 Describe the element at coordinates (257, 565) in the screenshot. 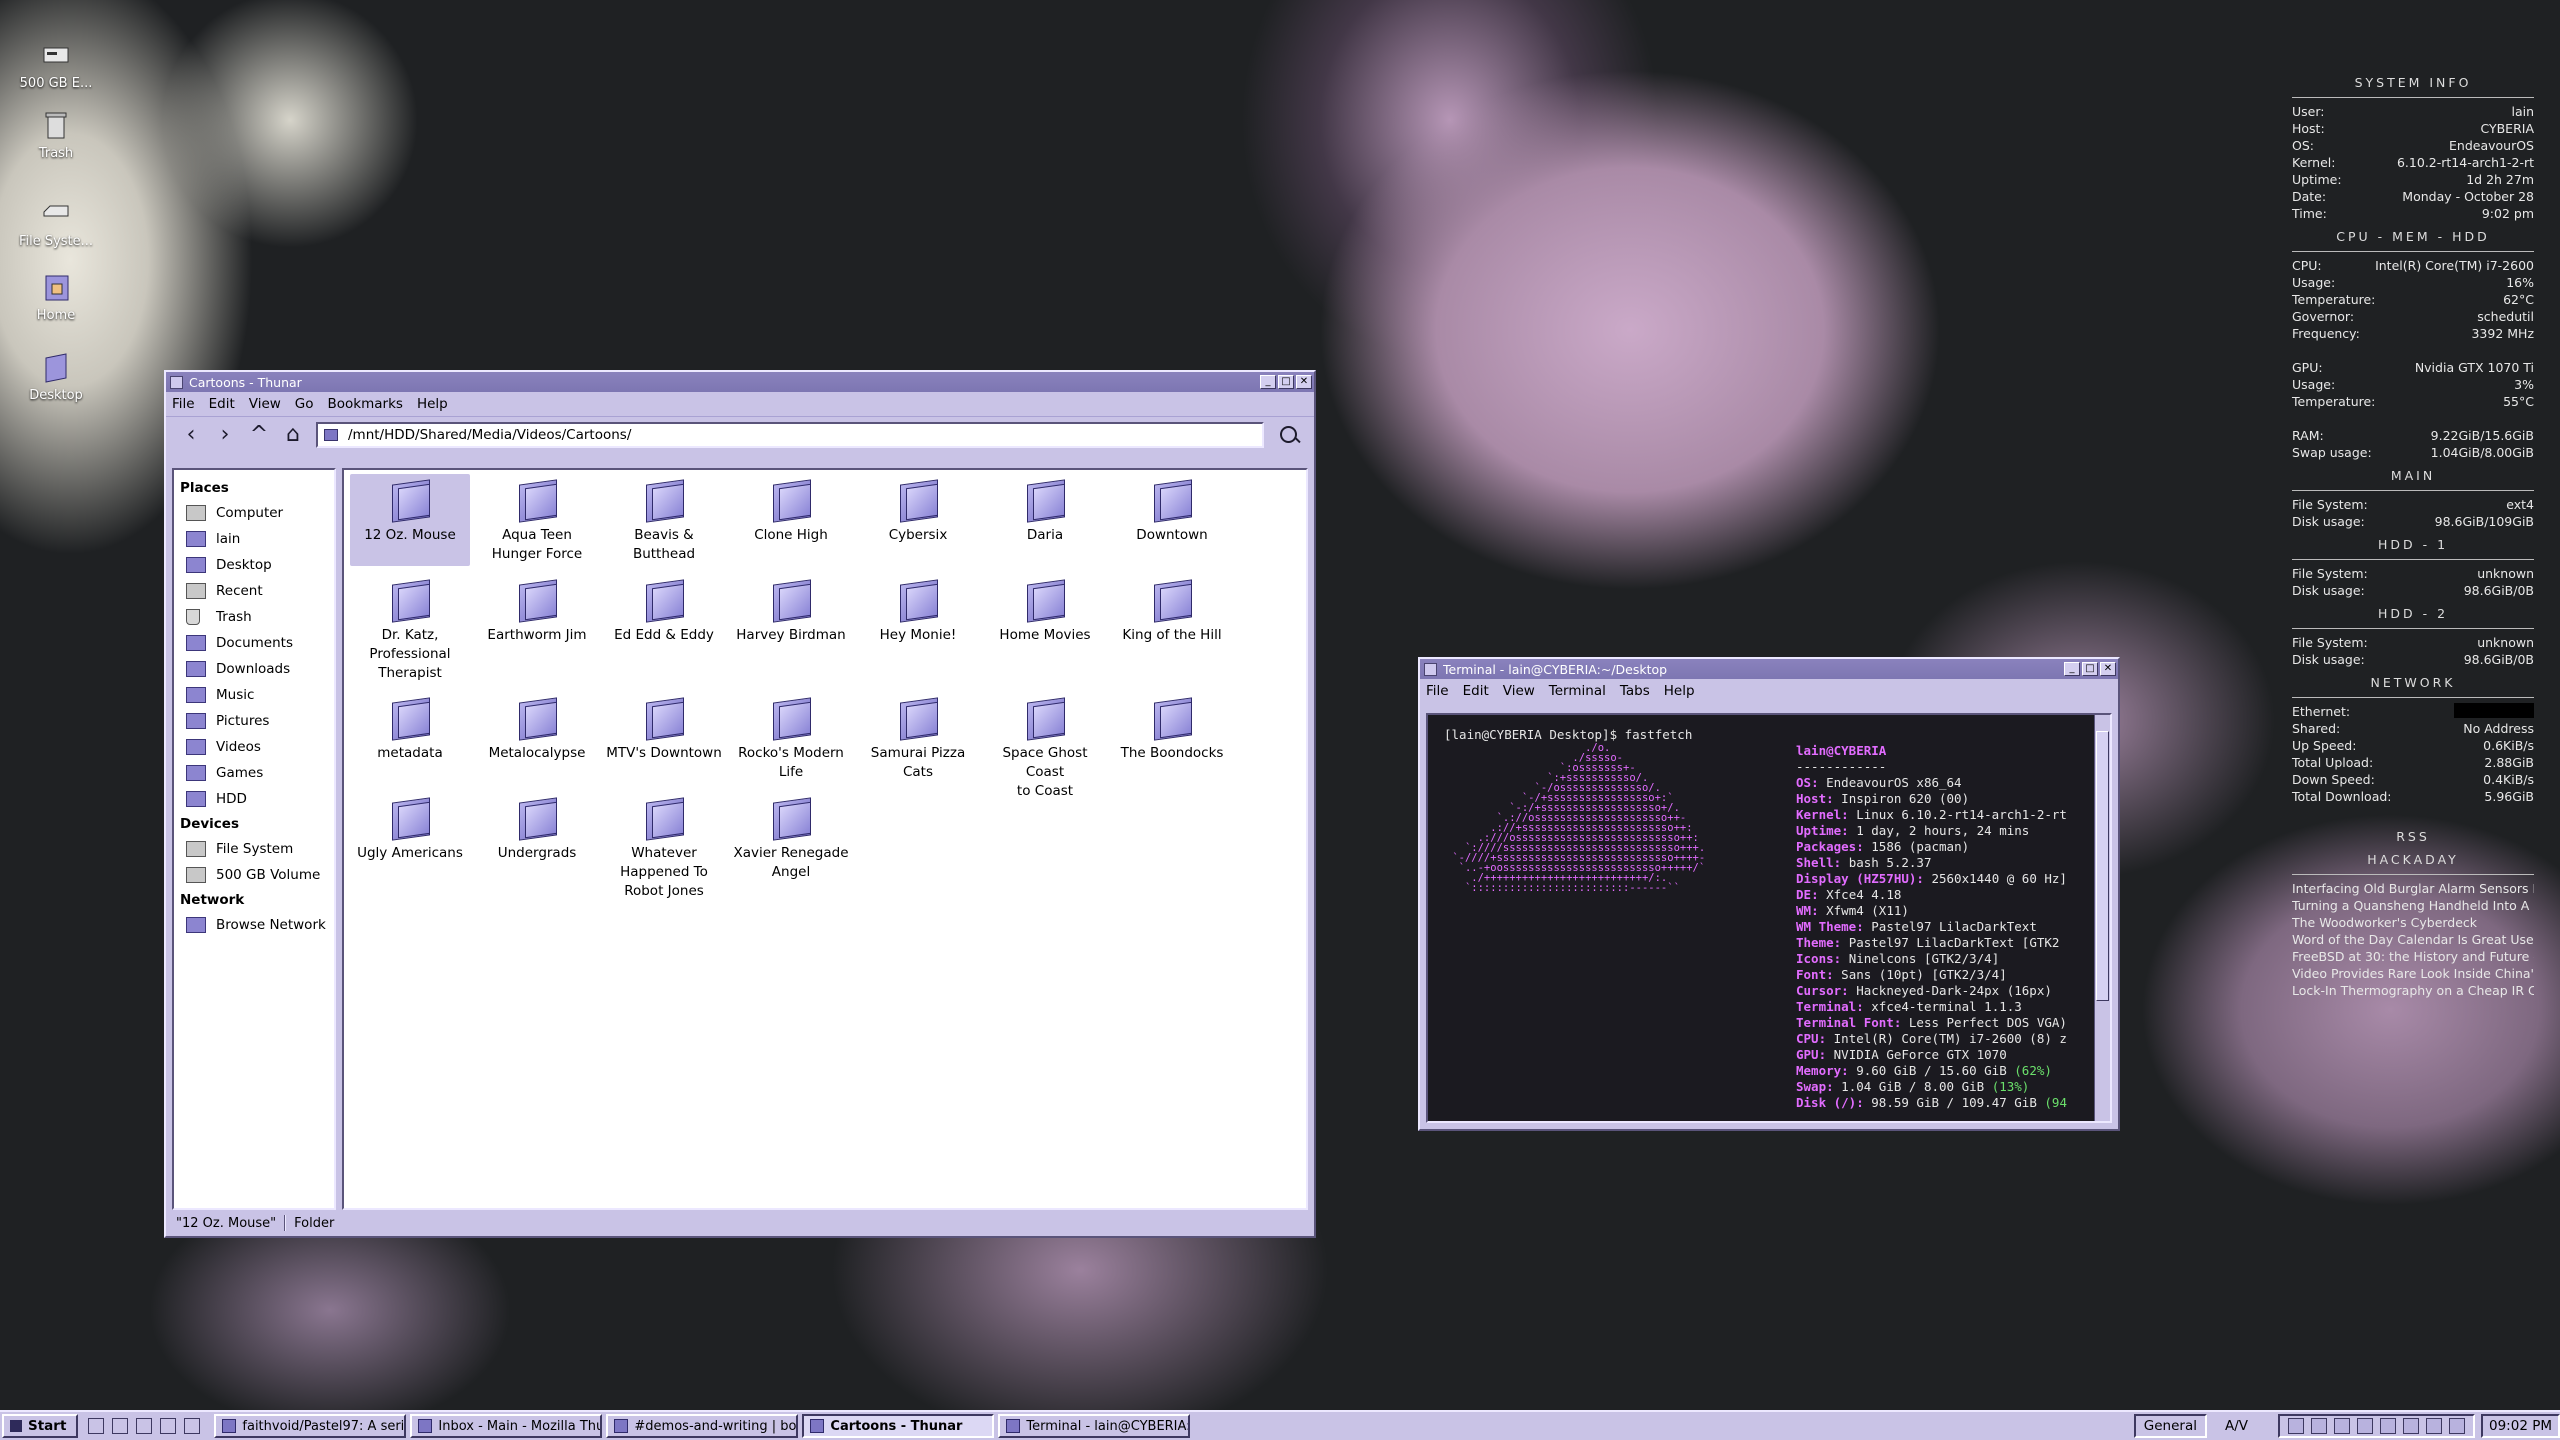

I see `sidebar-item-desktop: Desktop` at that location.